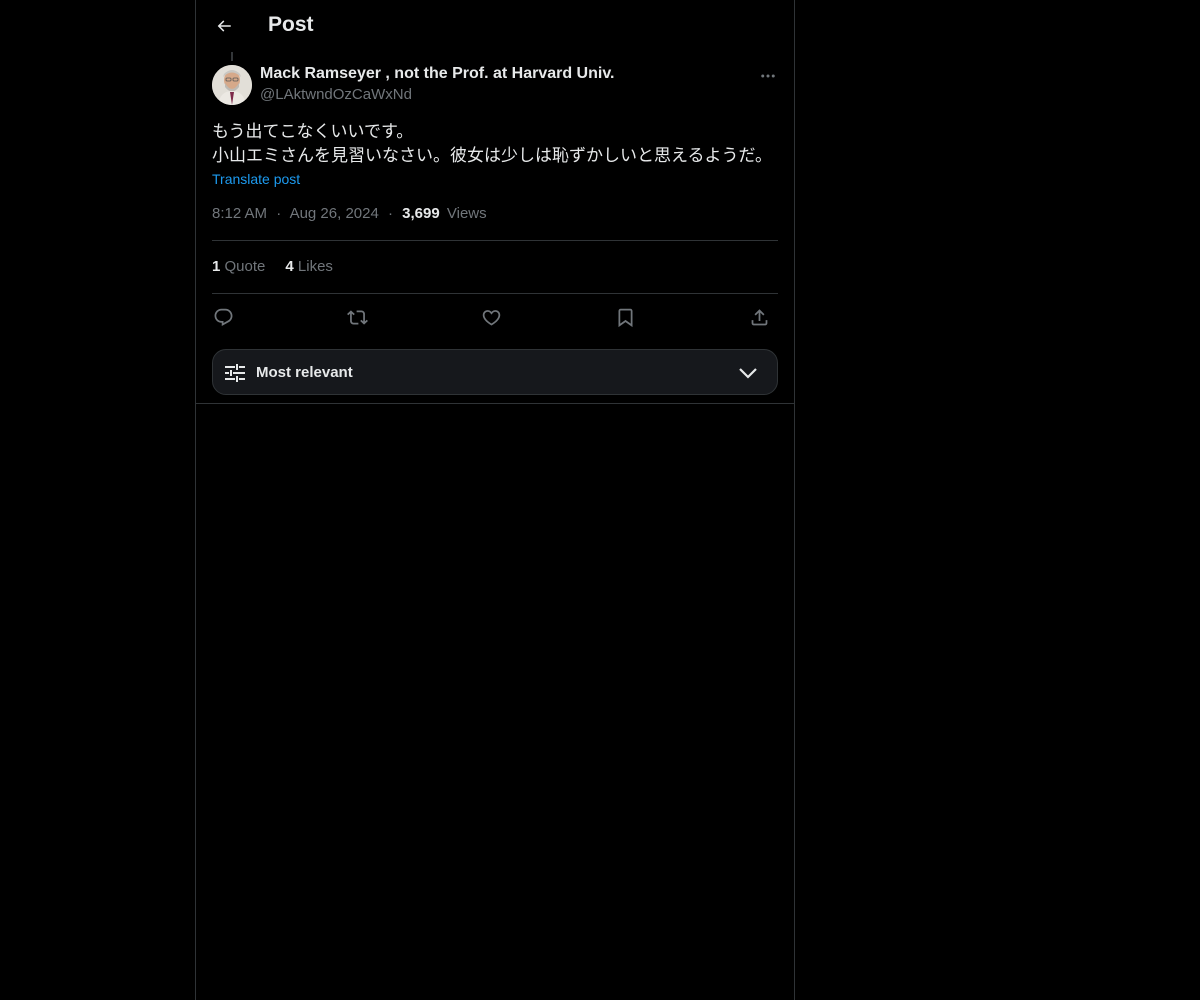  Describe the element at coordinates (216, 266) in the screenshot. I see `quotes-count: 1` at that location.